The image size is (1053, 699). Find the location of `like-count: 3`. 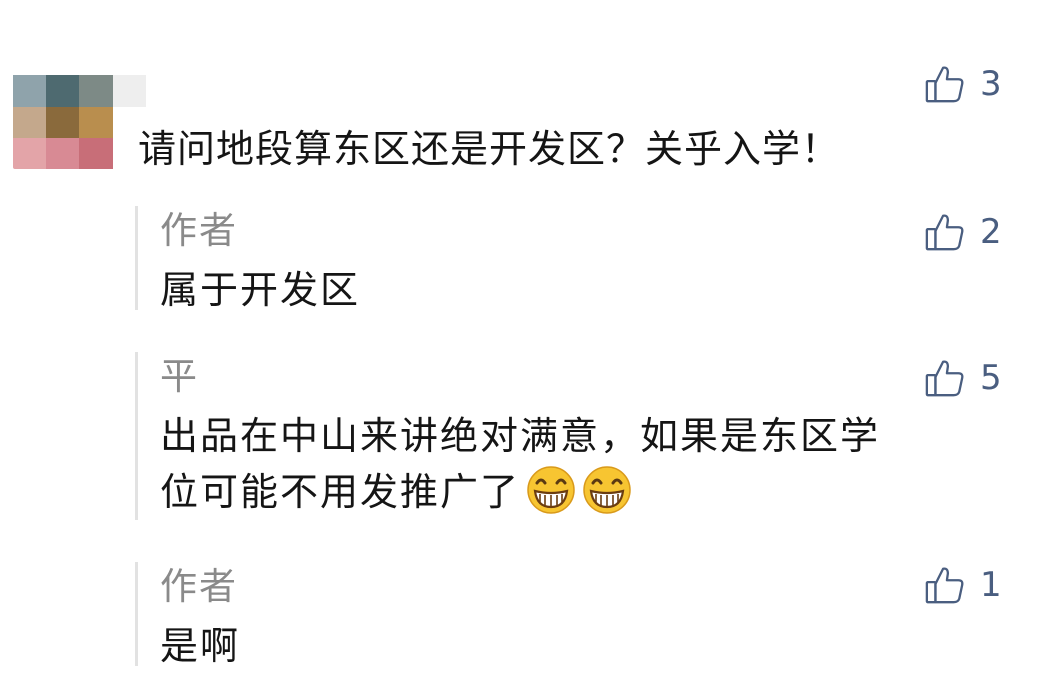

like-count: 3 is located at coordinates (991, 84).